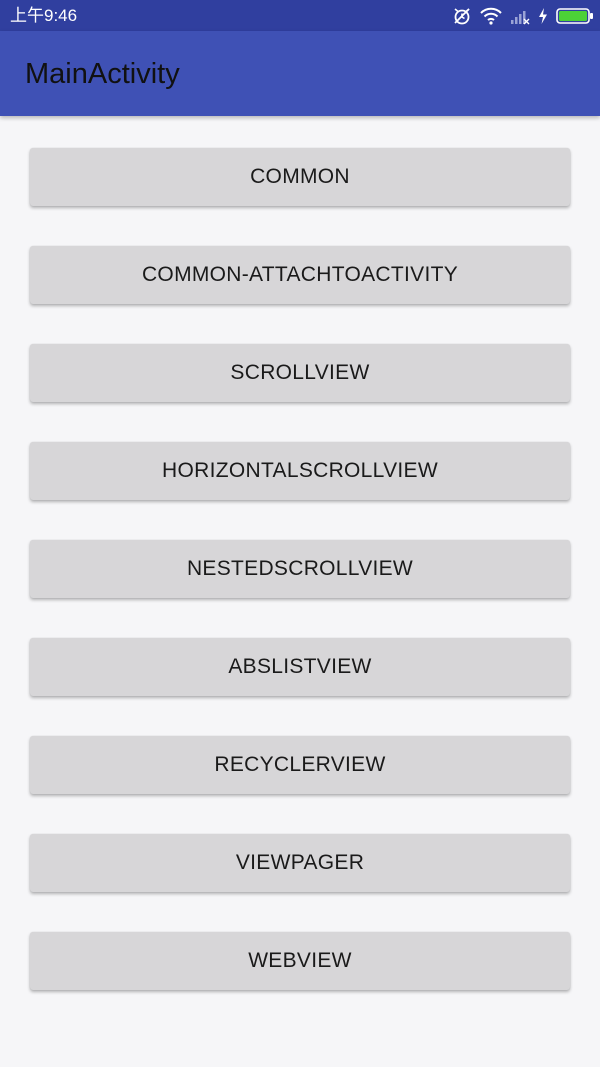 This screenshot has width=600, height=1067. Describe the element at coordinates (44, 15) in the screenshot. I see `status-time: 上午9:46` at that location.